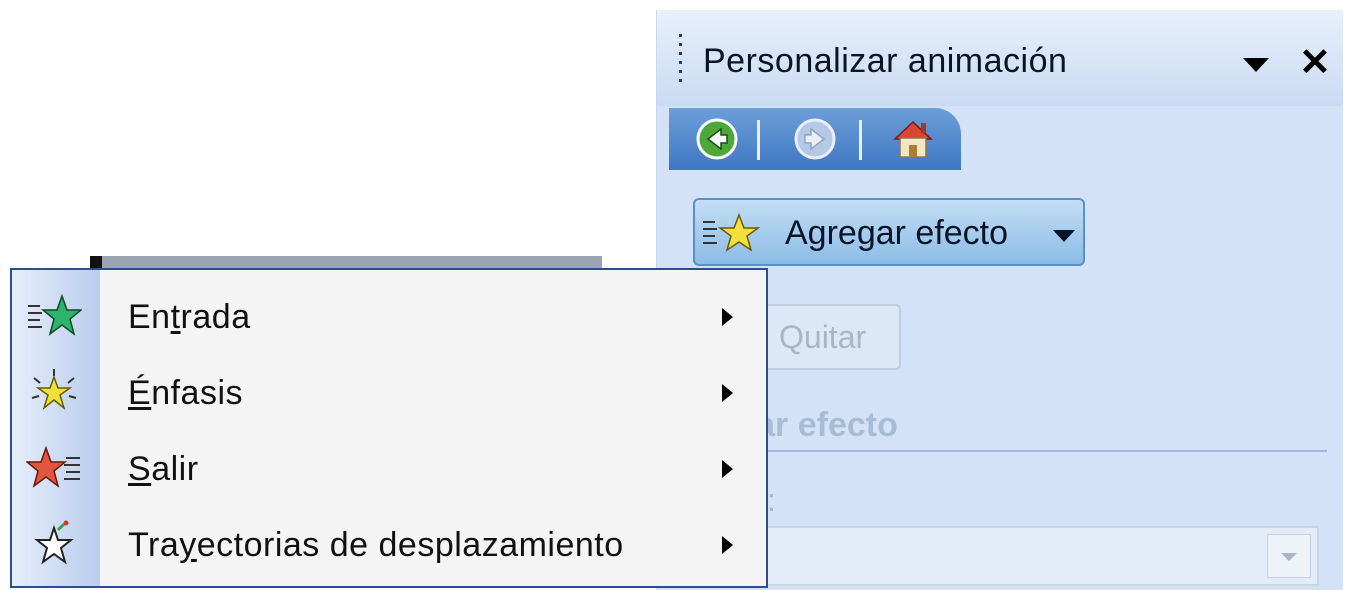 The image size is (1349, 590). What do you see at coordinates (54, 542) in the screenshot?
I see `motion-path-star-icon` at bounding box center [54, 542].